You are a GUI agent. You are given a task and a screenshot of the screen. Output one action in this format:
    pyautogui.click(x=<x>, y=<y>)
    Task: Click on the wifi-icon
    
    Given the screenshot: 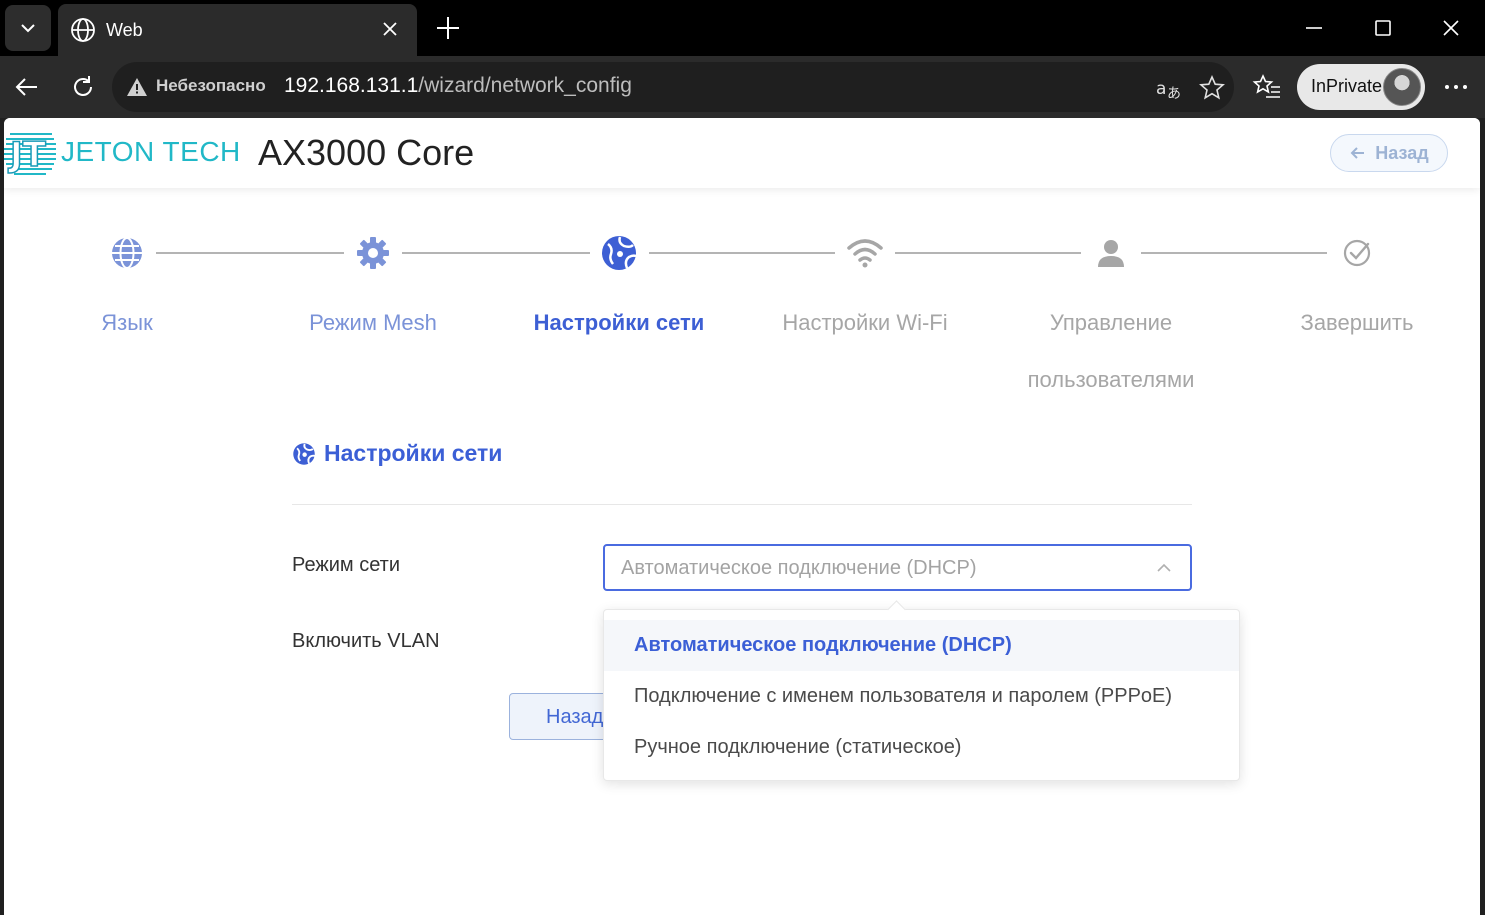 What is the action you would take?
    pyautogui.click(x=865, y=253)
    